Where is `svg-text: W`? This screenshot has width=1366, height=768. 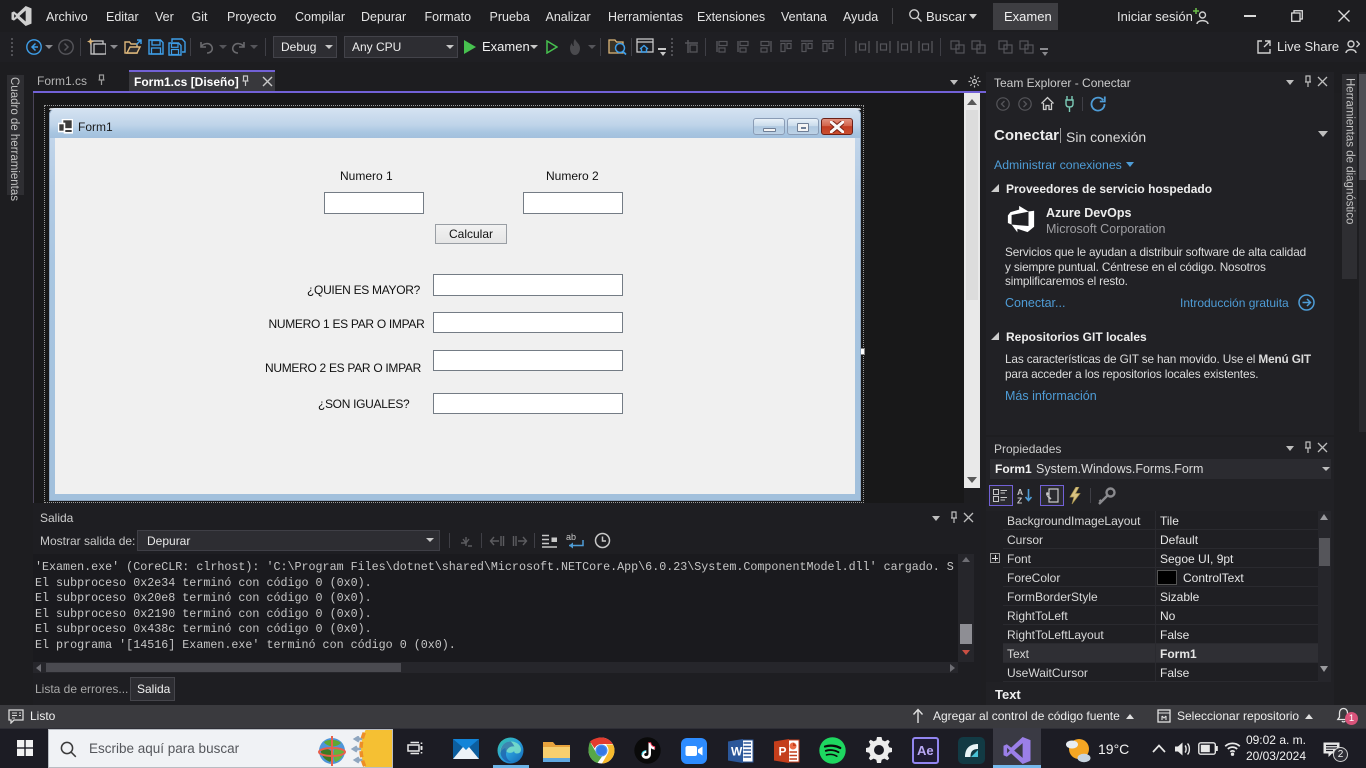 svg-text: W is located at coordinates (737, 752).